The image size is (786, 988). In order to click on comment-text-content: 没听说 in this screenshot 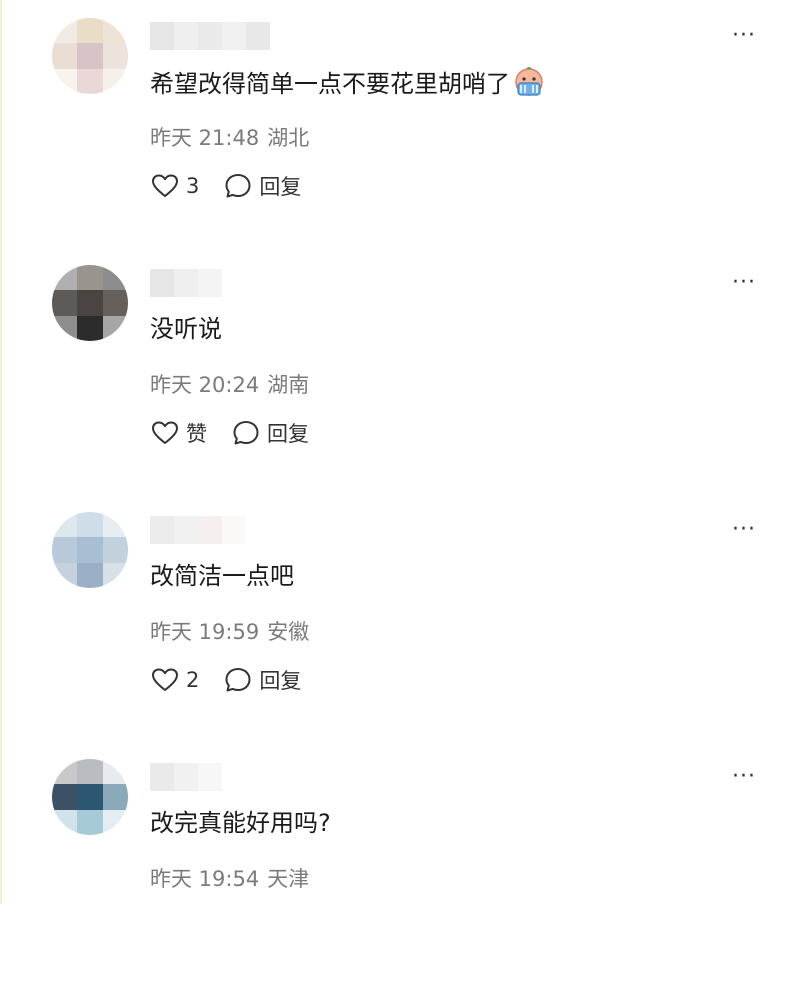, I will do `click(186, 329)`.